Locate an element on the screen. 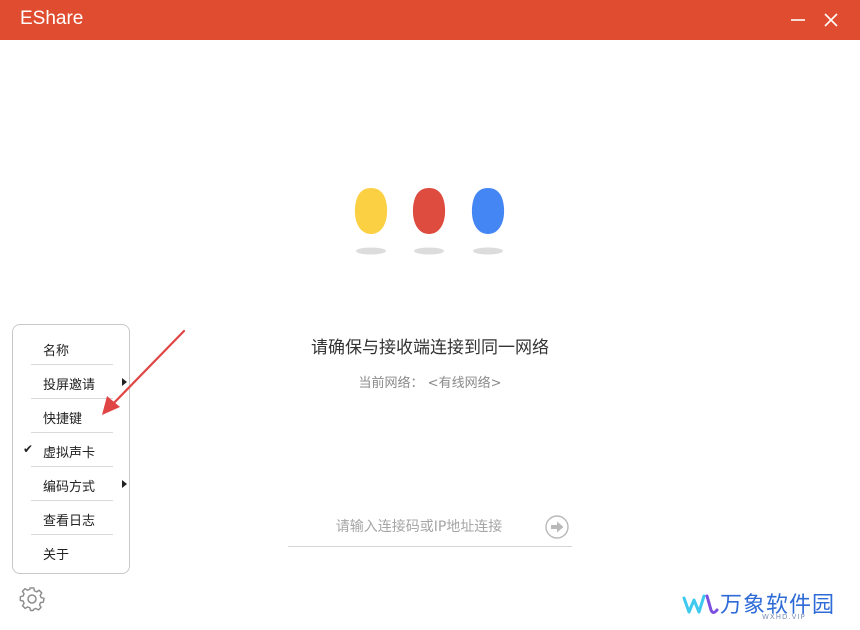  menu-item-shortcuts: 快捷键 is located at coordinates (72, 416).